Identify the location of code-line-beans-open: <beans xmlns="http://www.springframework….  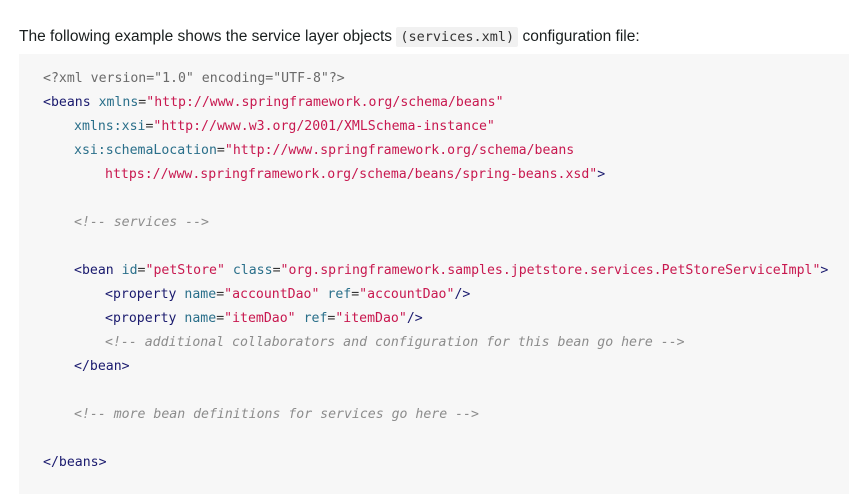
(273, 102).